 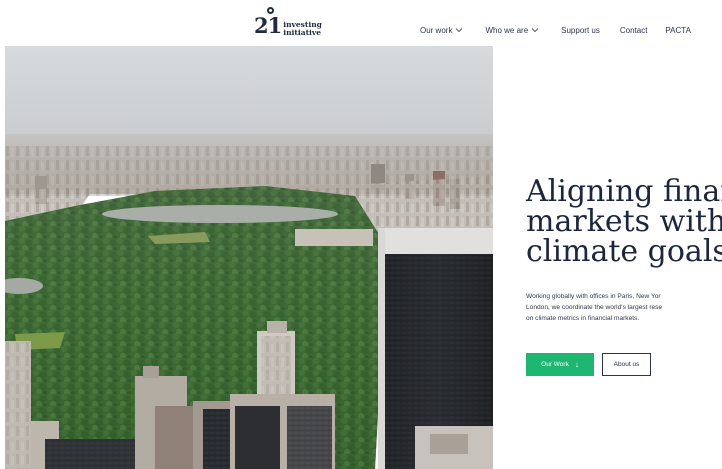 I want to click on nav-item-pacta: PACTA, so click(x=677, y=30).